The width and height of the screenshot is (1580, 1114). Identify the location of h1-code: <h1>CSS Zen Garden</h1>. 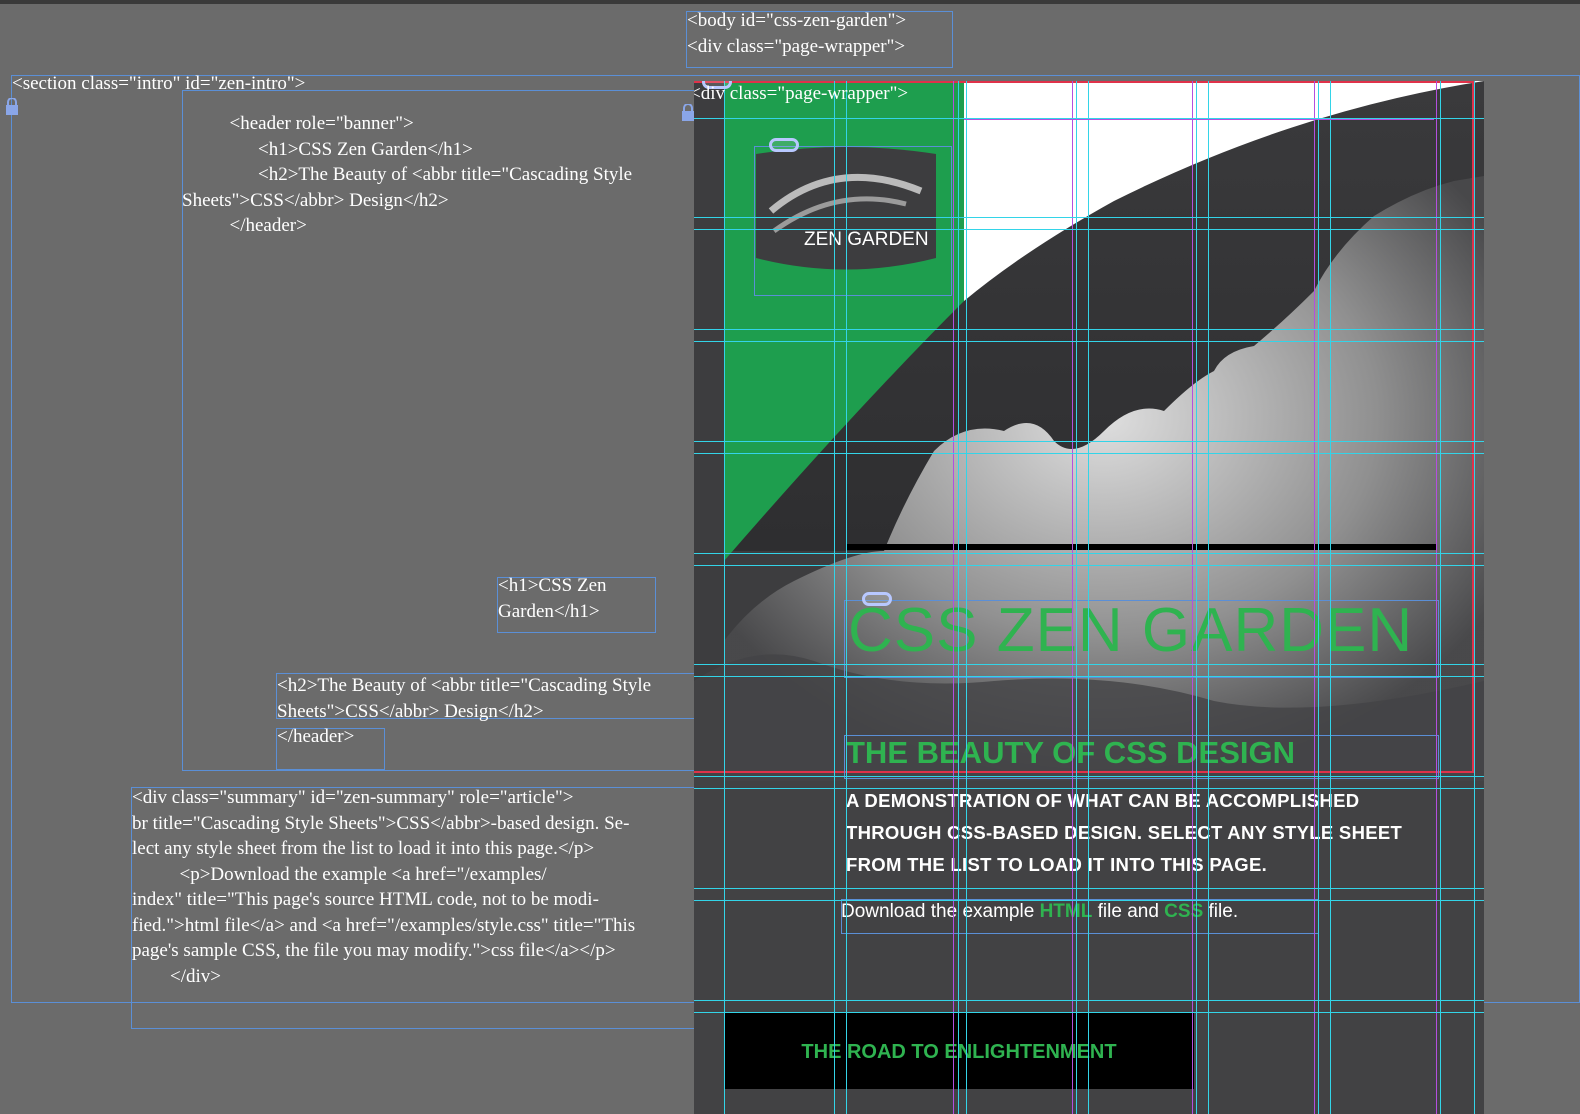
(552, 598).